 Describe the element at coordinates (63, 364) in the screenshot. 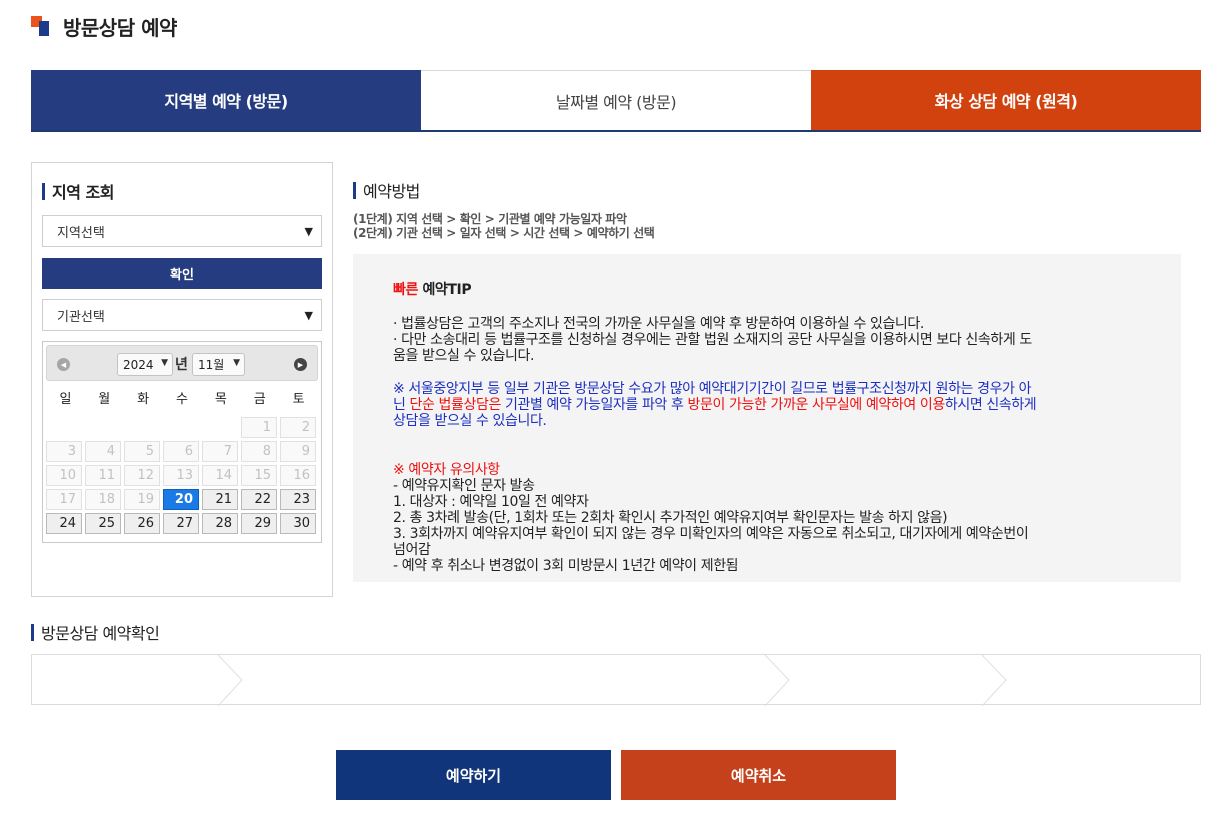

I see `prev-month-icon: ◀` at that location.